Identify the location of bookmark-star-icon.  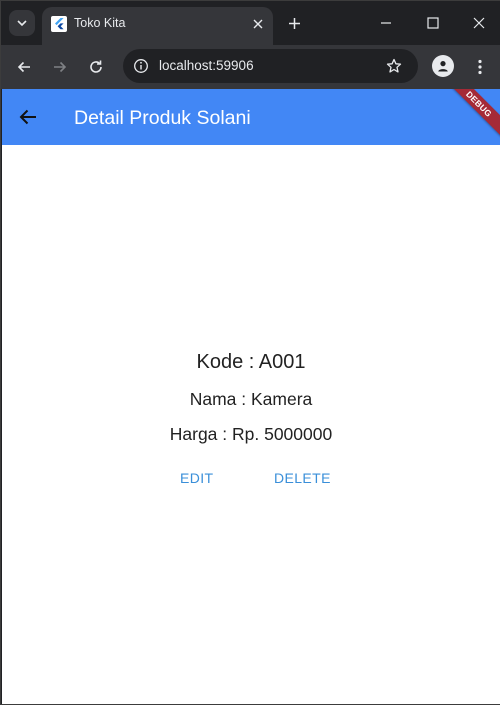
(394, 66).